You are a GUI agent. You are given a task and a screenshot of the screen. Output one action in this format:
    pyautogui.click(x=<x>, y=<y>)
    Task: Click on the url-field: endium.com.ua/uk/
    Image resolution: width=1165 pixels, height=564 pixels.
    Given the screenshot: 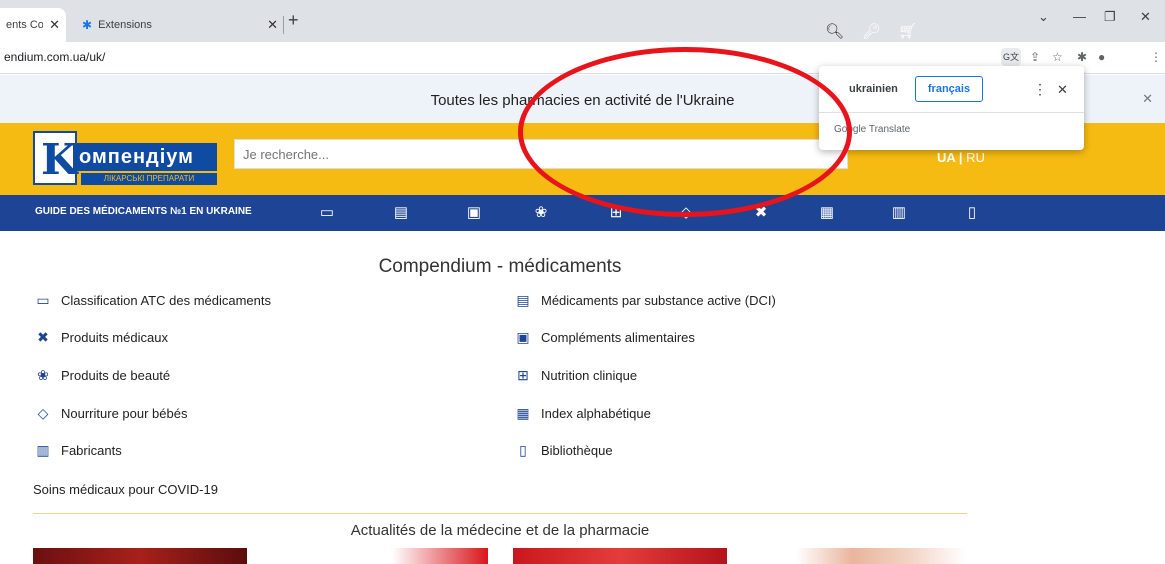 What is the action you would take?
    pyautogui.click(x=54, y=57)
    